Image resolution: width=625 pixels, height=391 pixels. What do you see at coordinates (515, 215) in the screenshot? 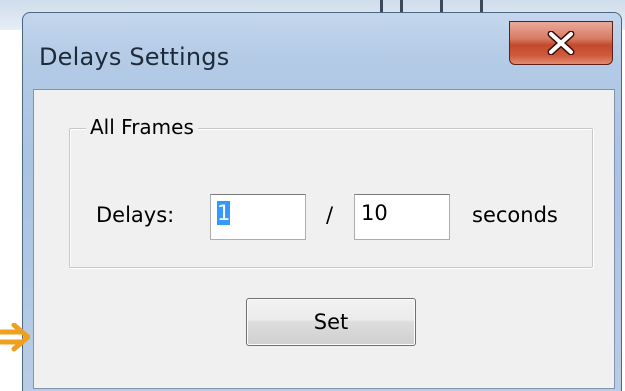
I see `unit-label: seconds` at bounding box center [515, 215].